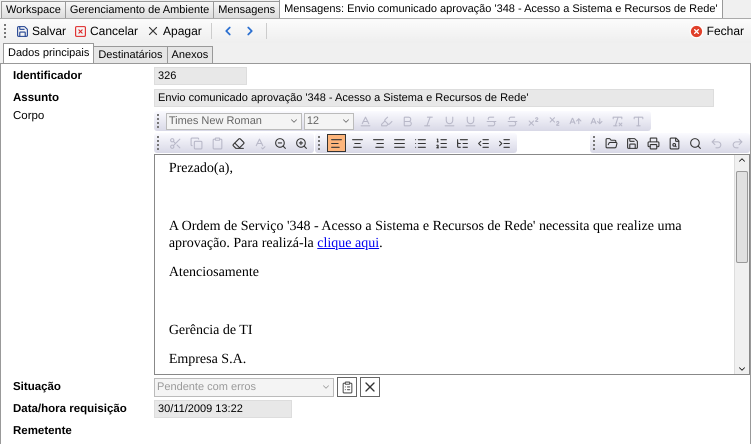 The image size is (751, 444). I want to click on clear-icon, so click(617, 121).